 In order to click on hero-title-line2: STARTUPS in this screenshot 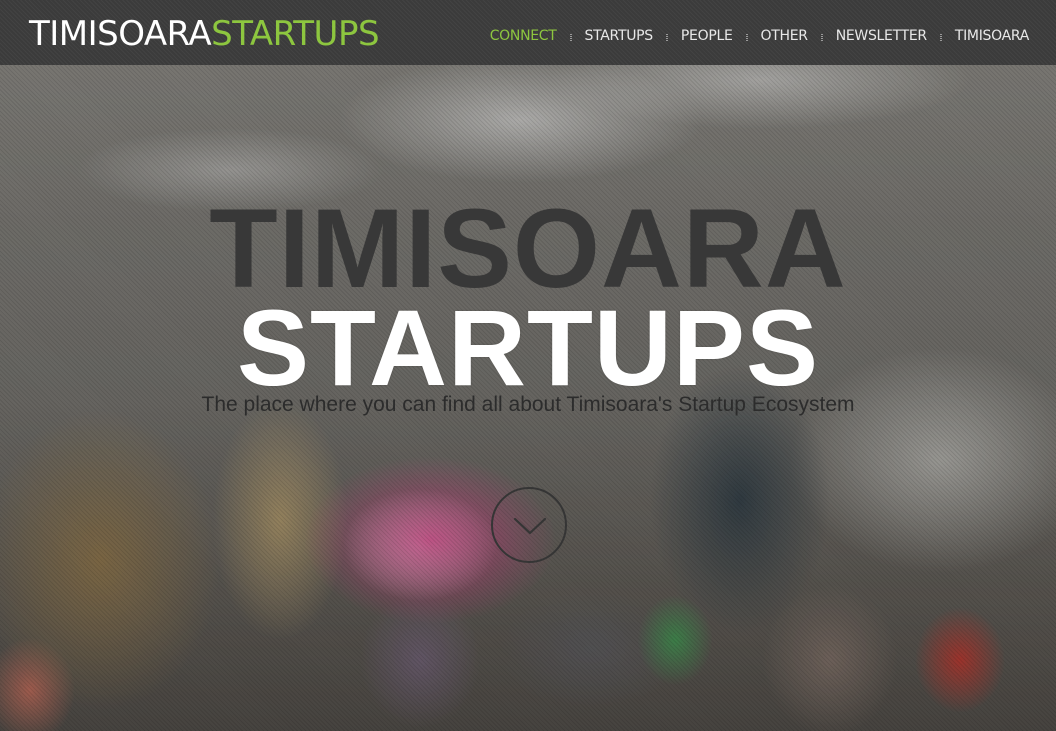, I will do `click(527, 348)`.